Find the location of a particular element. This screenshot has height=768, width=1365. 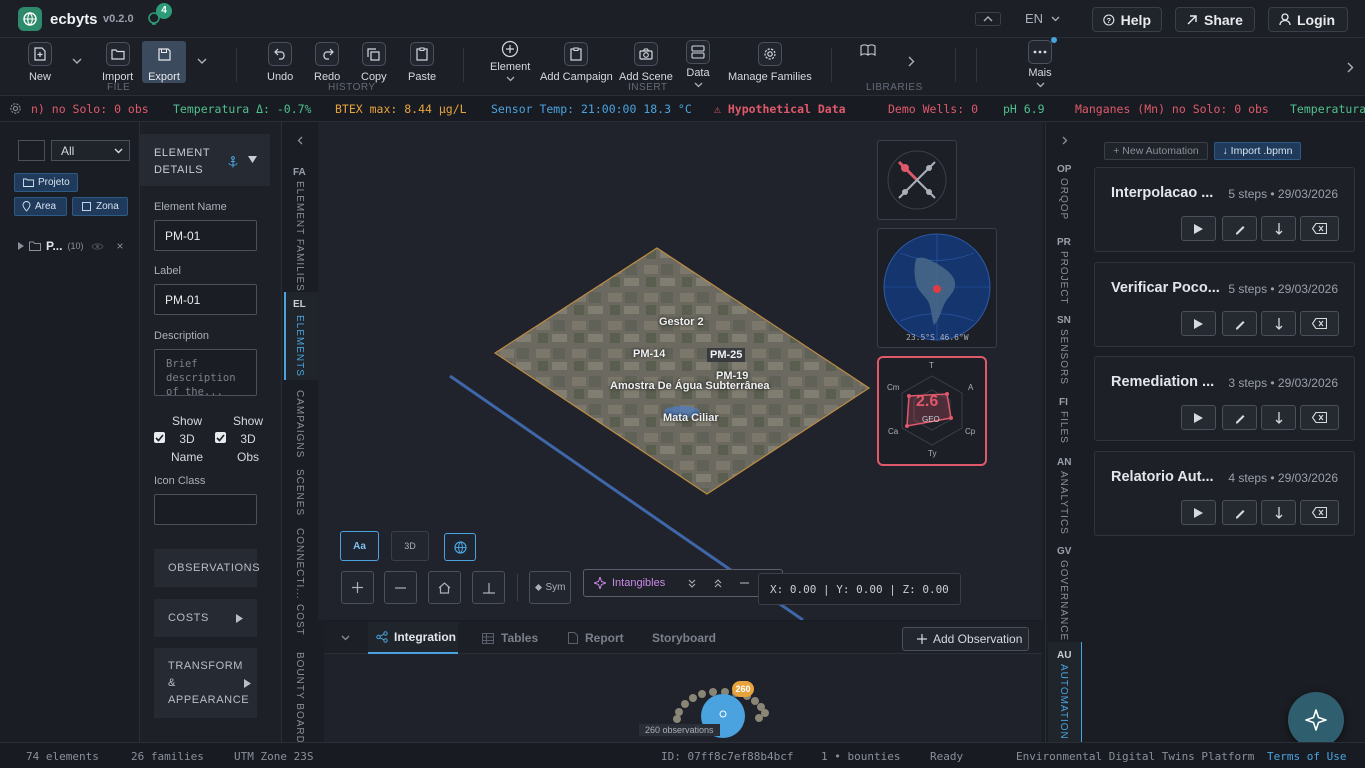

text-labels-toggle: Aa is located at coordinates (359, 546).